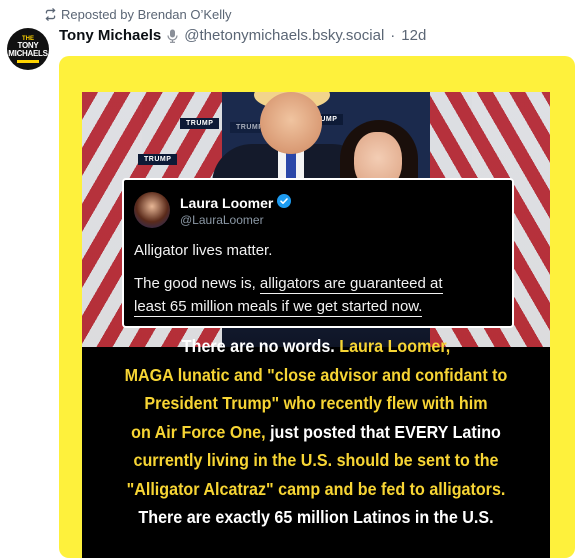  Describe the element at coordinates (110, 35) in the screenshot. I see `author-display-name: Tony Michaels` at that location.